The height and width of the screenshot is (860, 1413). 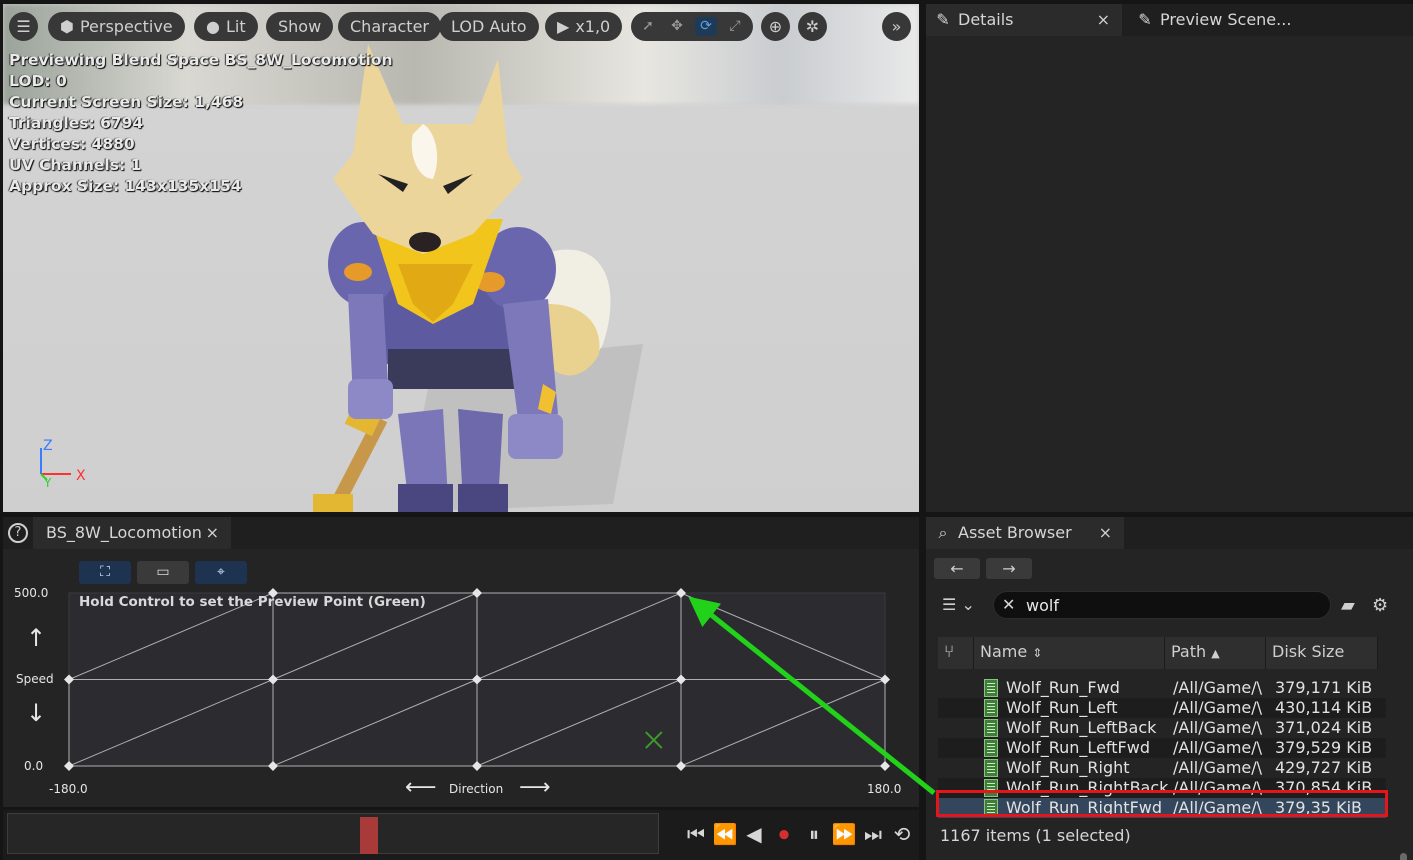 What do you see at coordinates (333, 833) in the screenshot?
I see `timeline-scrubber` at bounding box center [333, 833].